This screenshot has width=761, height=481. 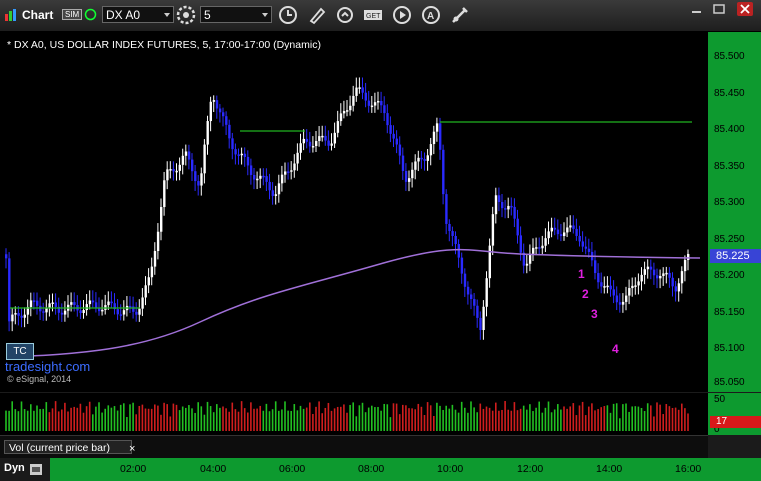 I want to click on get-icon: GET, so click(x=373, y=15).